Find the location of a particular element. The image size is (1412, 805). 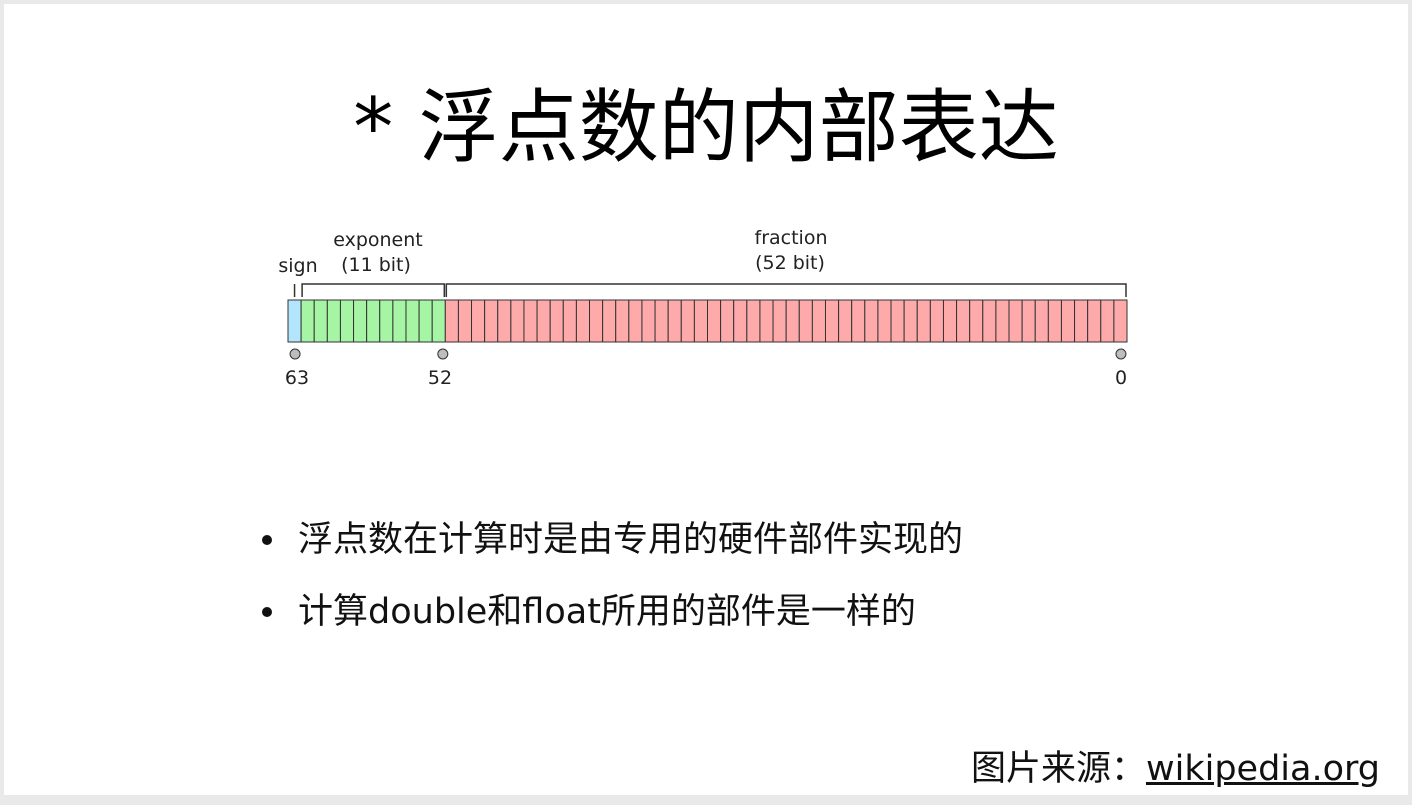

marker-0-icon is located at coordinates (1121, 354).